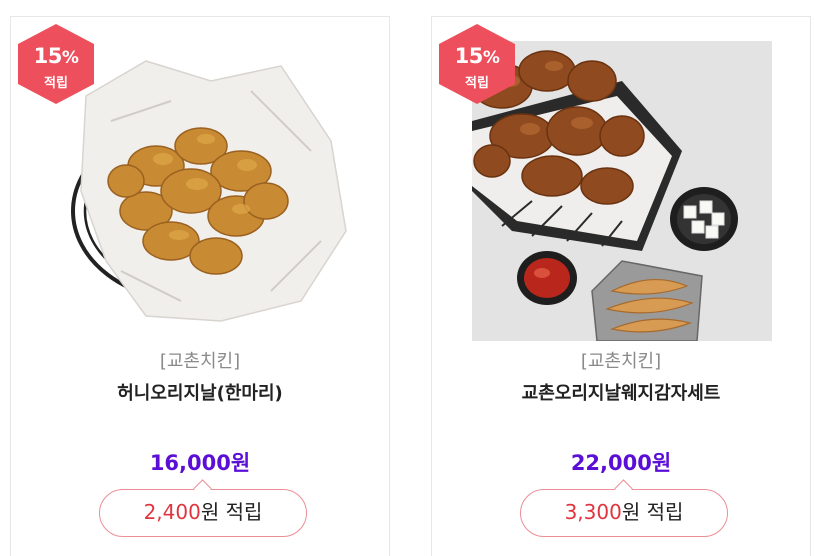  Describe the element at coordinates (200, 463) in the screenshot. I see `product-price: 16,000원` at that location.